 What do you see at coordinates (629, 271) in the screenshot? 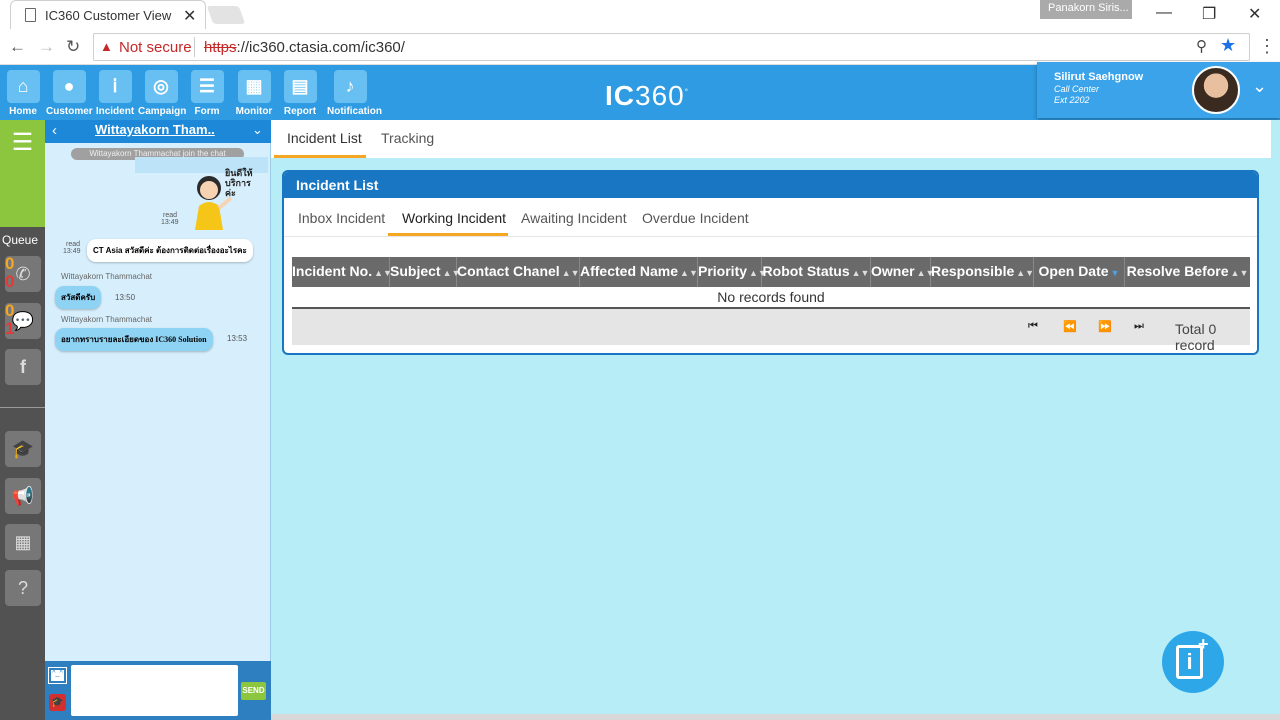
I see `column-label: Affected Name` at bounding box center [629, 271].